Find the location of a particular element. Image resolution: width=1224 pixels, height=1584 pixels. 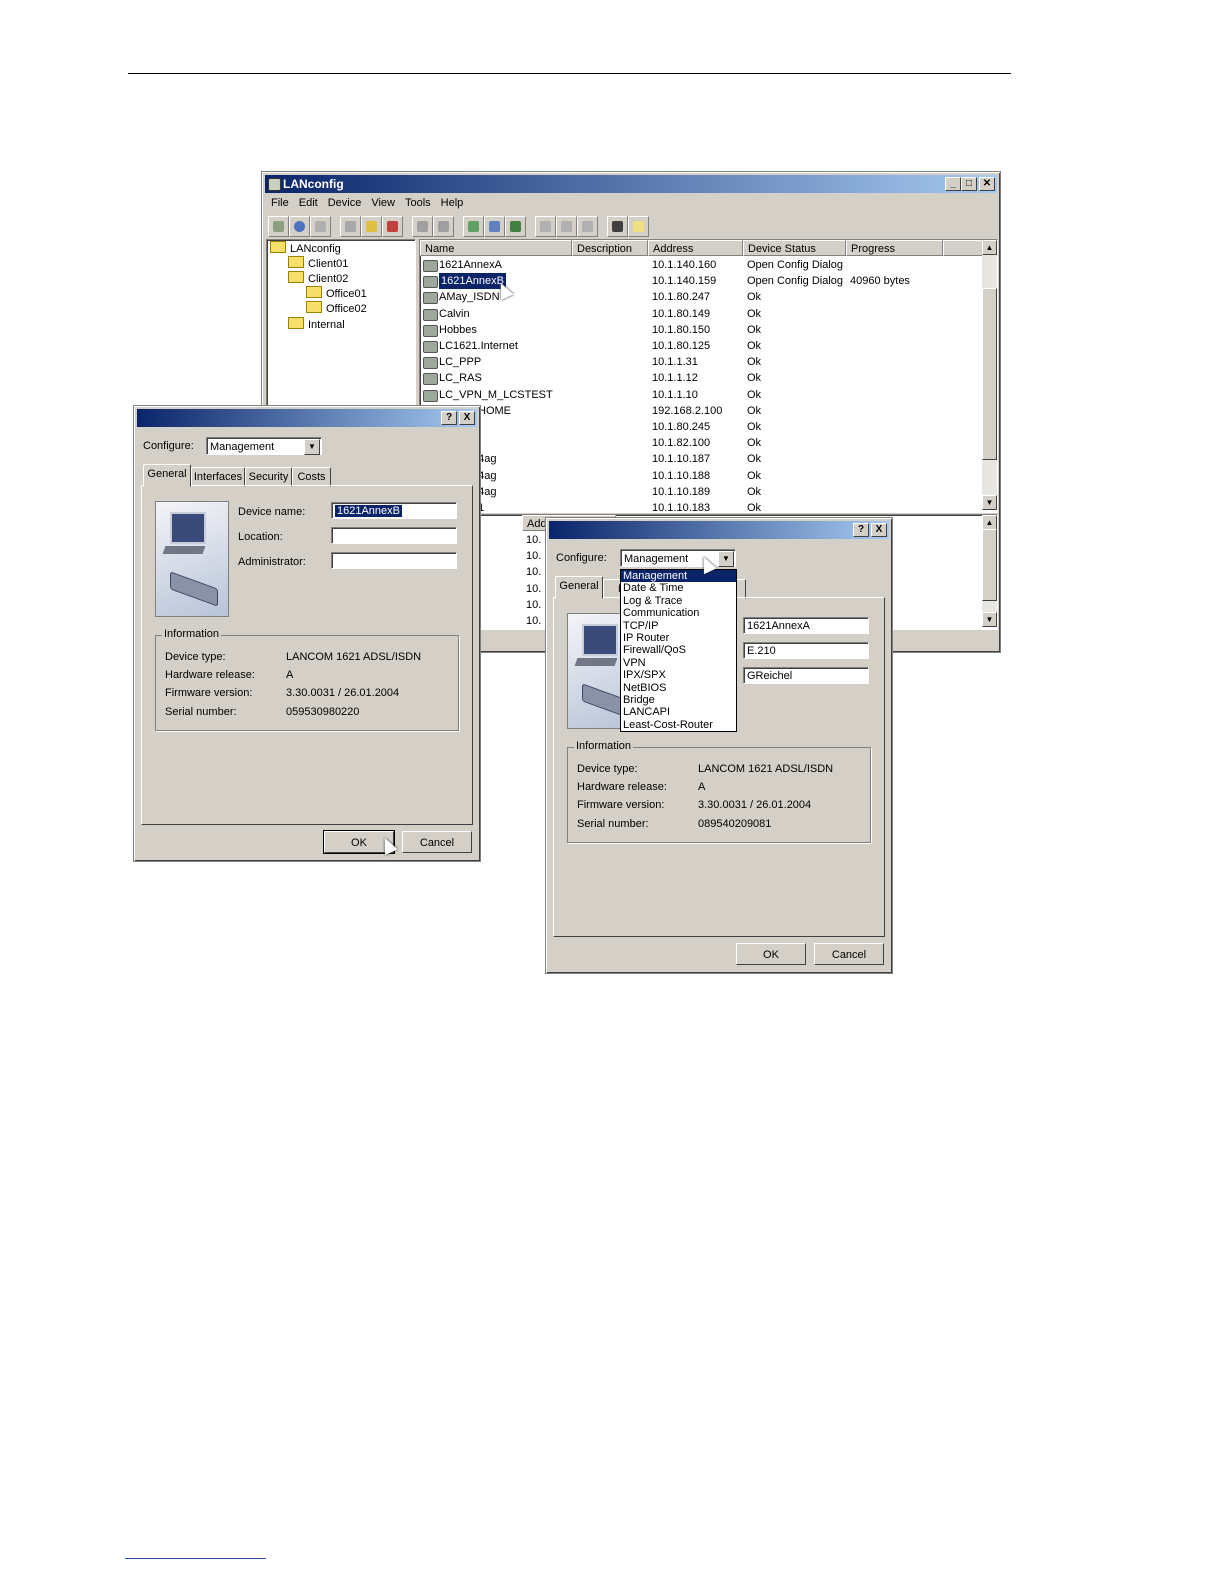

maximize-button: □ is located at coordinates (969, 184).